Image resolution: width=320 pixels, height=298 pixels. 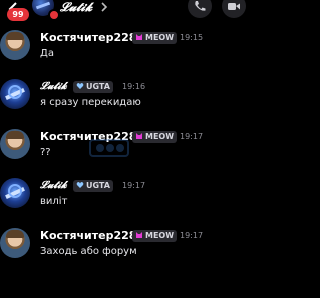 What do you see at coordinates (200, 6) in the screenshot?
I see `phone-icon` at bounding box center [200, 6].